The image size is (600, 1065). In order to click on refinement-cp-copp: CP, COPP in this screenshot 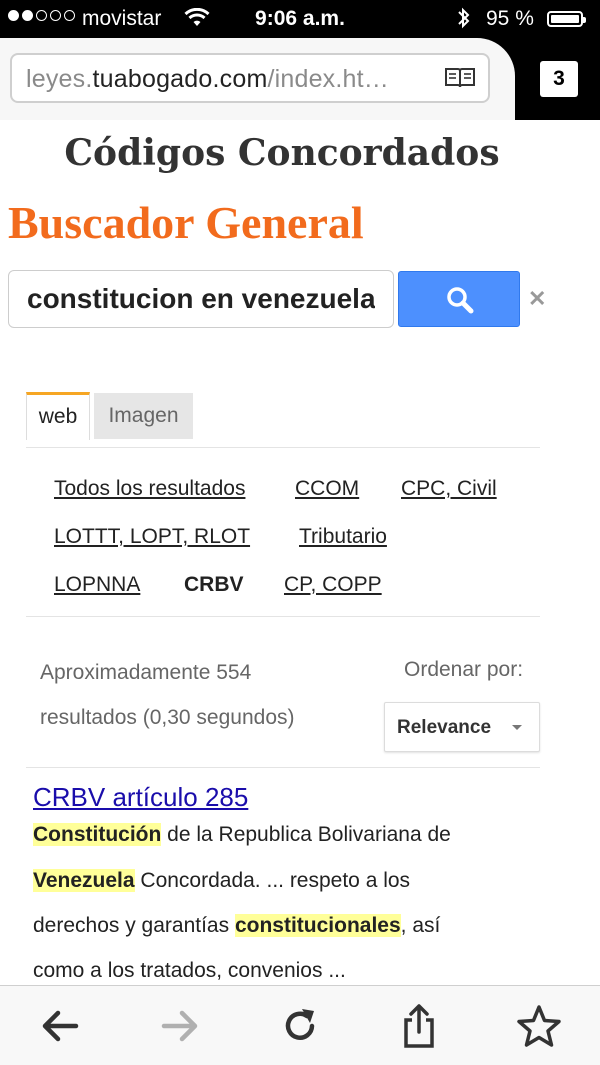, I will do `click(333, 585)`.